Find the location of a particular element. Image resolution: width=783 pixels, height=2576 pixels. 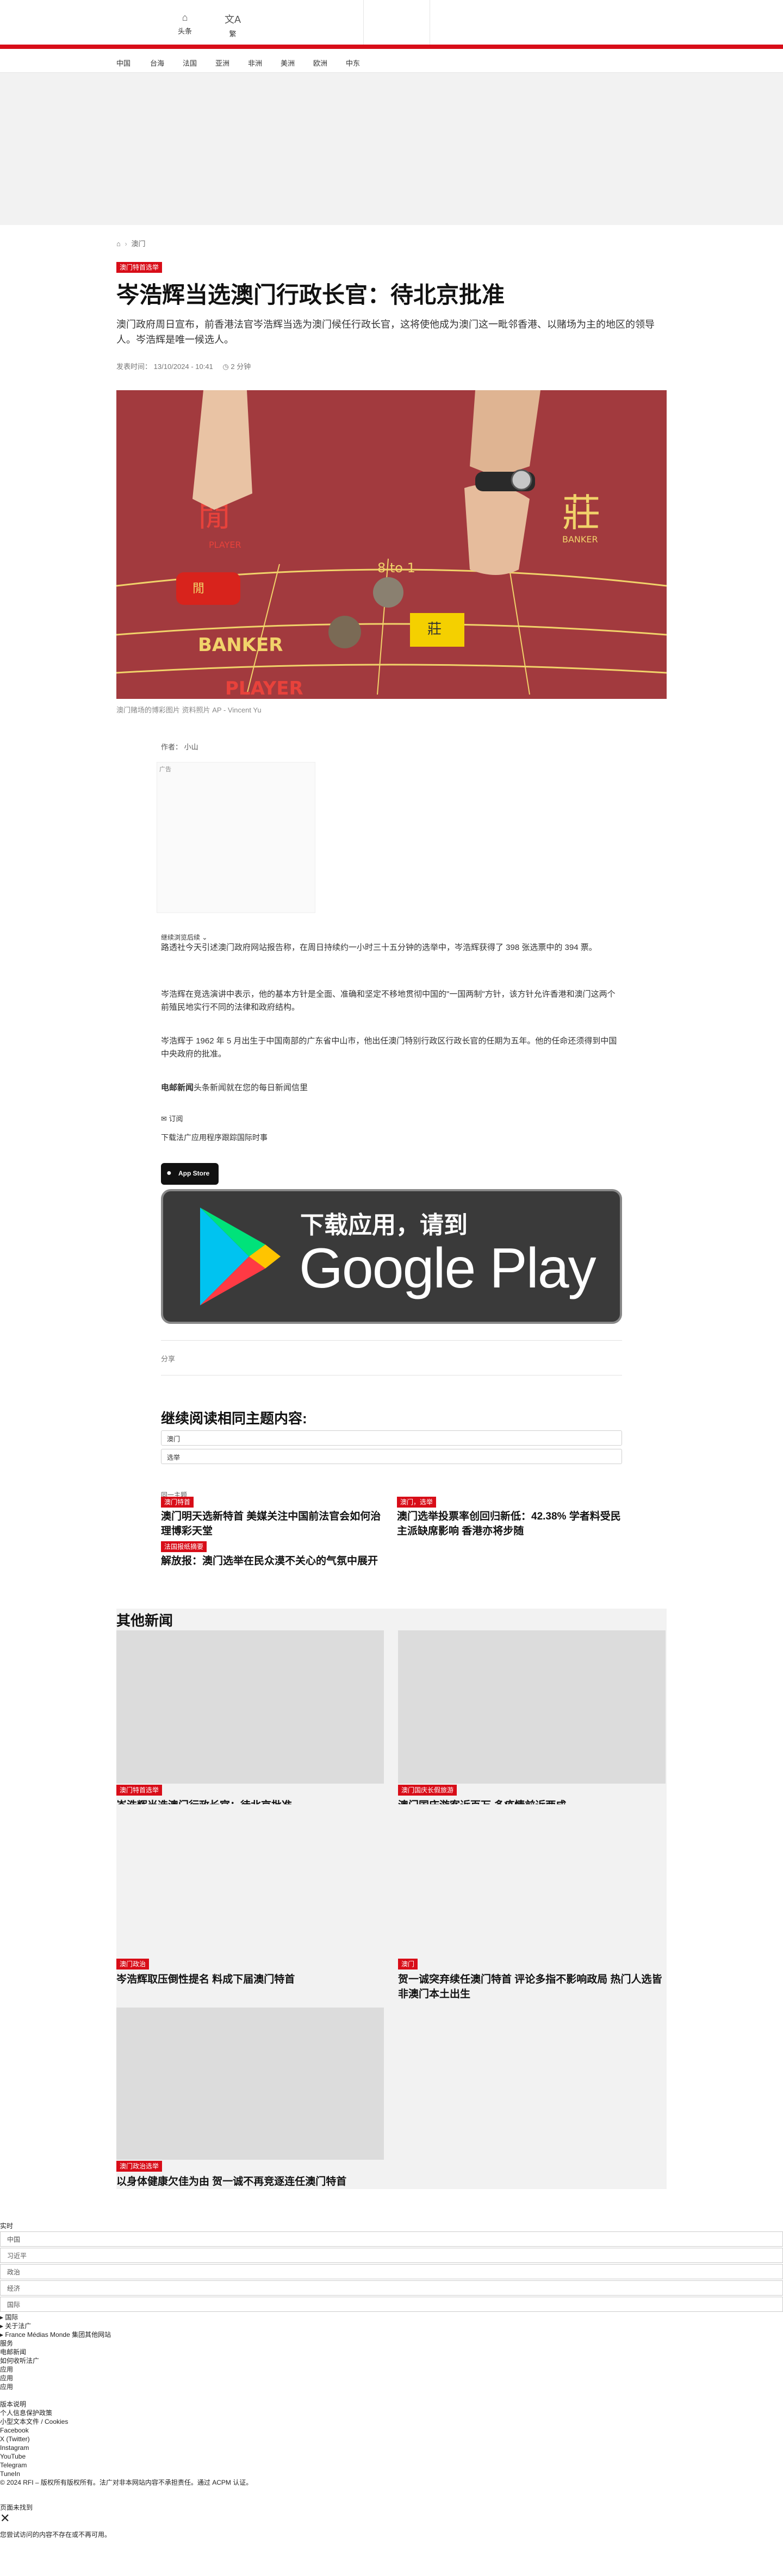

news-card-tag: 澳门特首选举 is located at coordinates (139, 1790).